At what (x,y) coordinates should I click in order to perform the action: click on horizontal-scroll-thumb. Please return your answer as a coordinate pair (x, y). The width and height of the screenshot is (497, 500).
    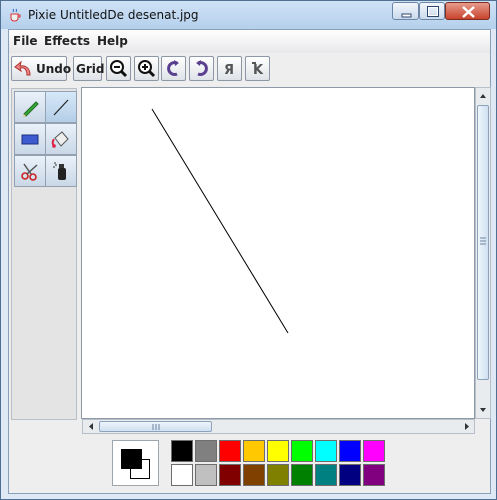
    Looking at the image, I should click on (155, 426).